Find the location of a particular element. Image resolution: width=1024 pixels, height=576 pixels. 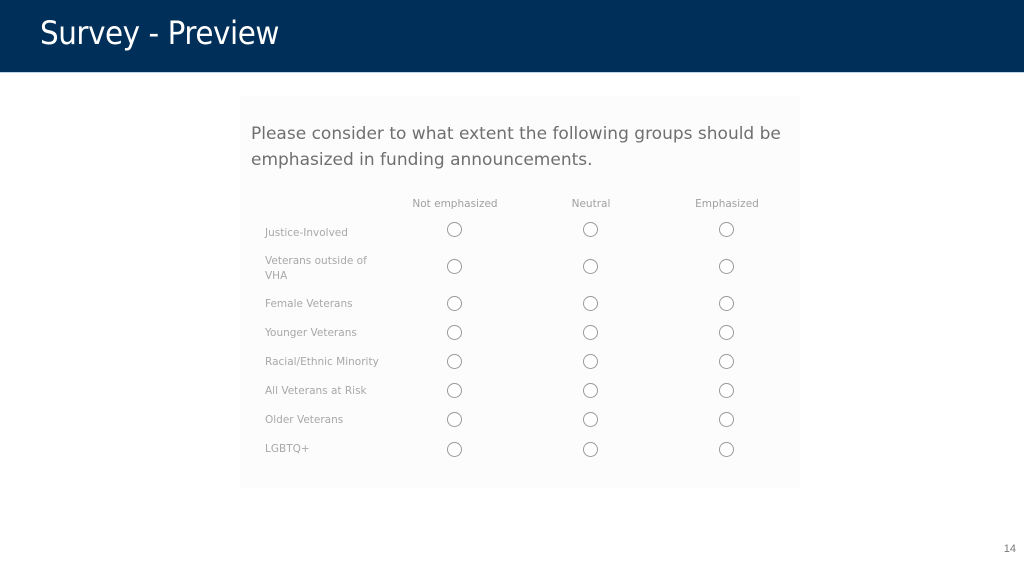

row-label: Racial/Ethnic Minority is located at coordinates (322, 362).